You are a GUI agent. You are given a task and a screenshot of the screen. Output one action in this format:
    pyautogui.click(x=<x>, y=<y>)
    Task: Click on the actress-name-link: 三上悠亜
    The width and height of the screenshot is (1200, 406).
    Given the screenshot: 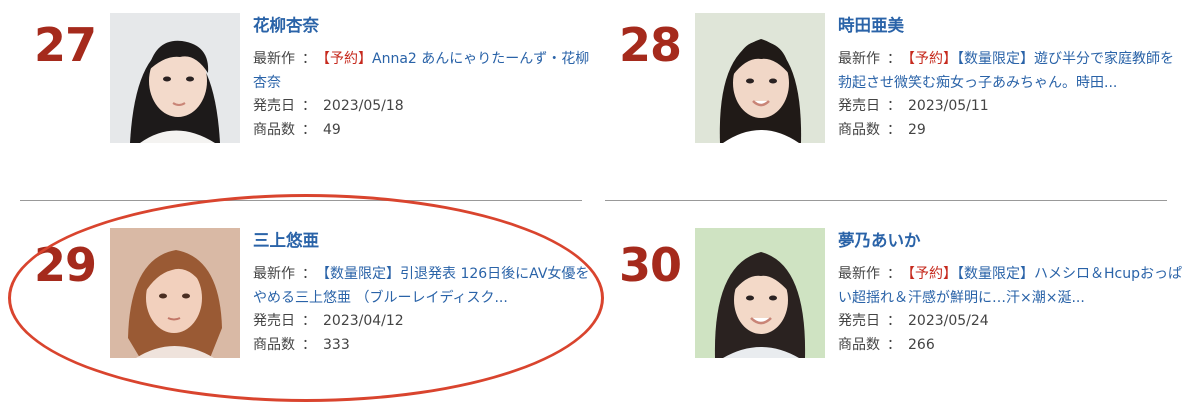 What is the action you would take?
    pyautogui.click(x=425, y=241)
    